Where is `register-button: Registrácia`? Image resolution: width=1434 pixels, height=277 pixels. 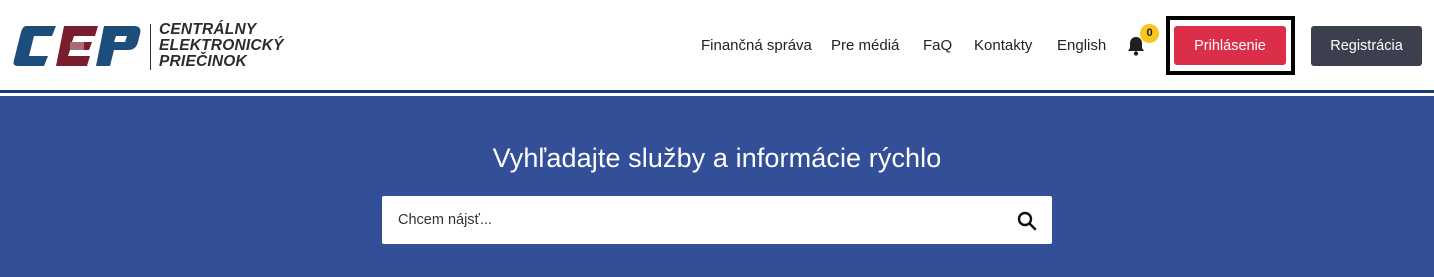
register-button: Registrácia is located at coordinates (1366, 46).